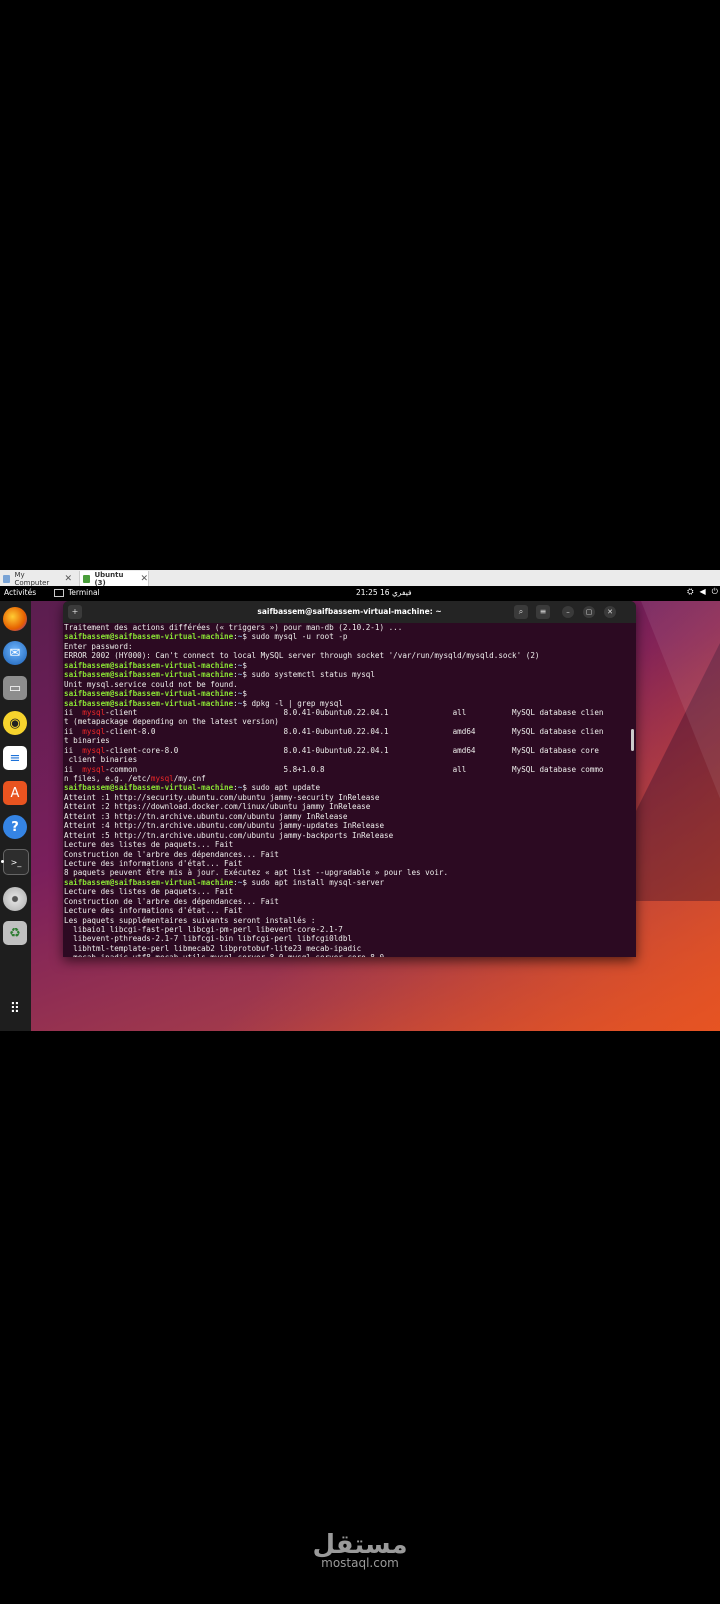 Image resolution: width=720 pixels, height=1604 pixels. Describe the element at coordinates (189, 778) in the screenshot. I see `output-text: /my.cnf` at that location.